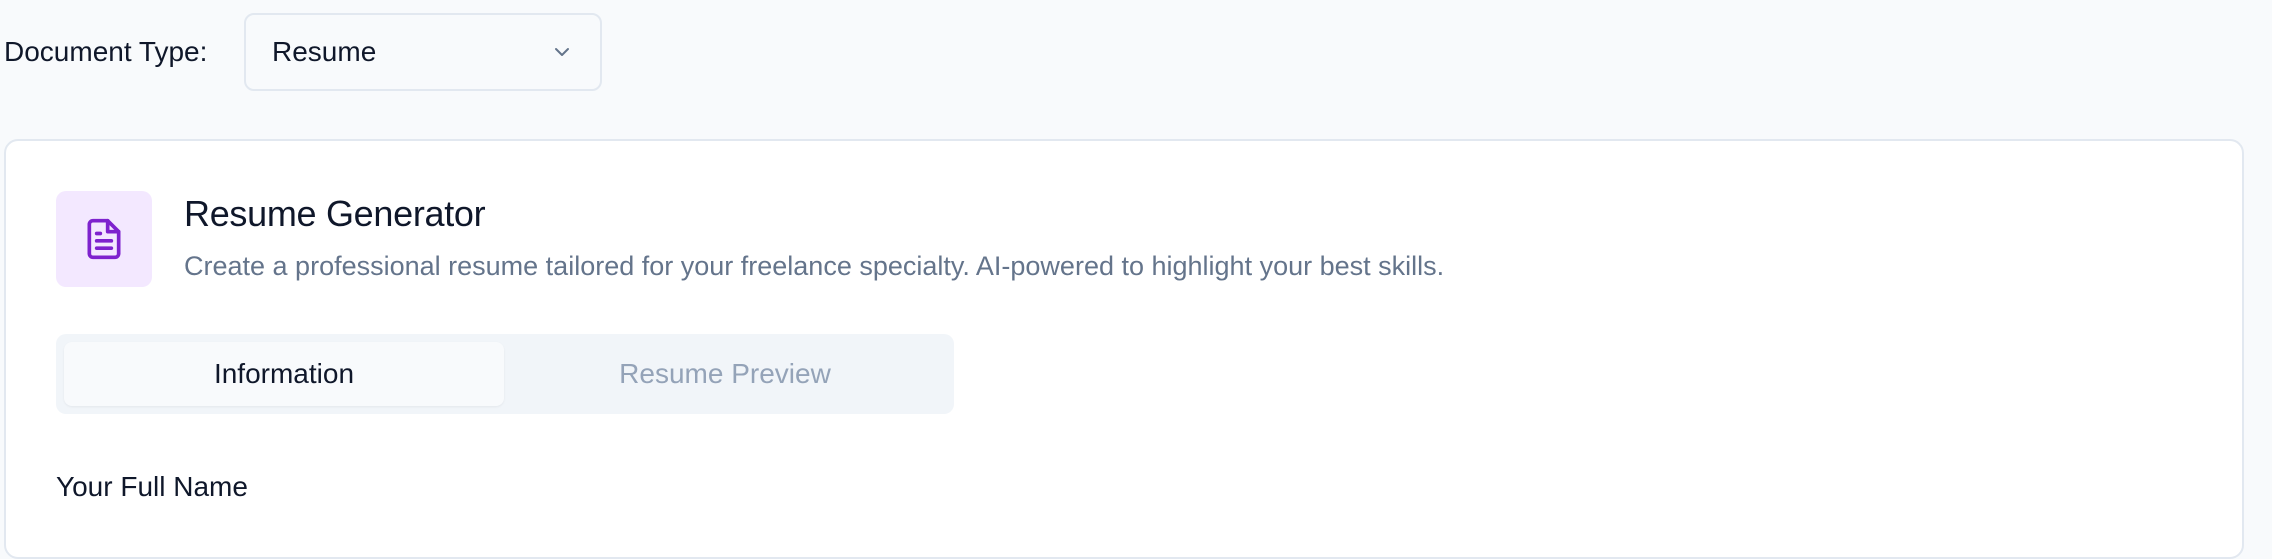  I want to click on document-type-select: Resume, so click(423, 52).